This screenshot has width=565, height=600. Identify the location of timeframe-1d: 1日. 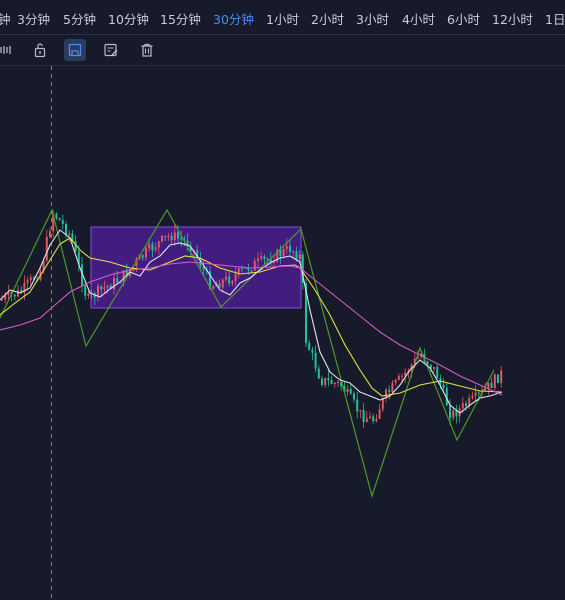
(555, 18).